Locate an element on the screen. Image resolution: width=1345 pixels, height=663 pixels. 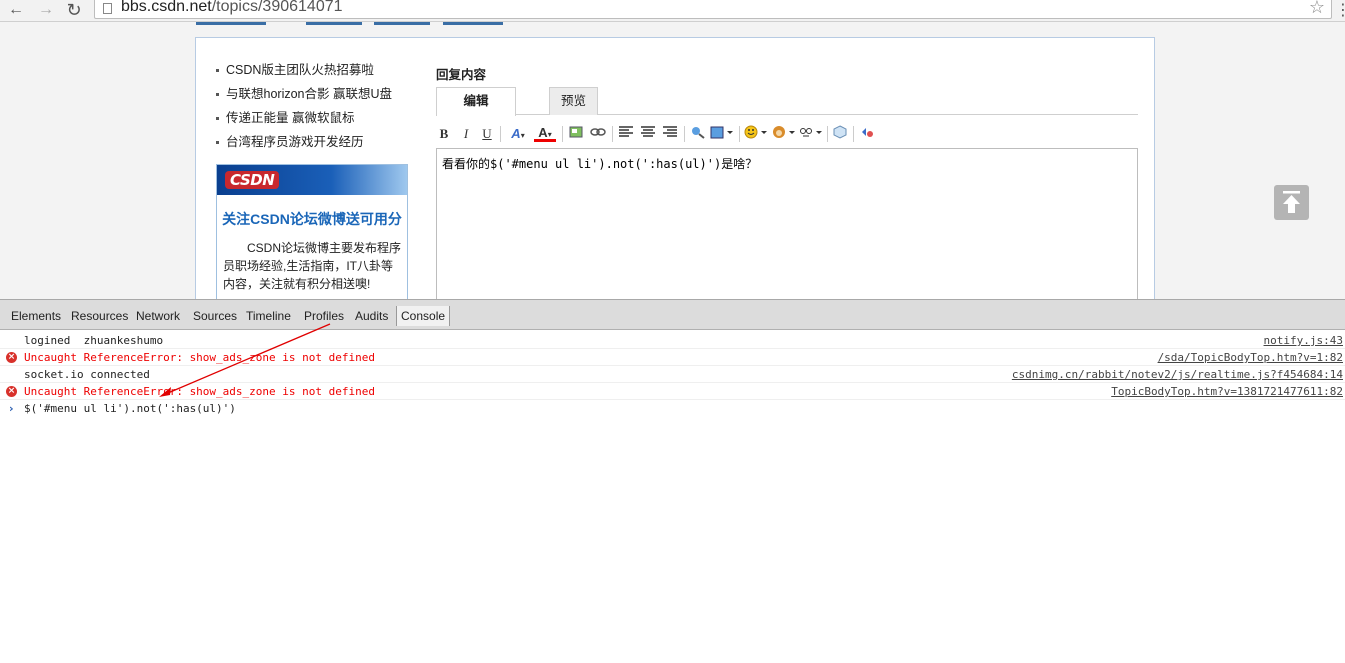
monkey-emoji-icon is located at coordinates (784, 134).